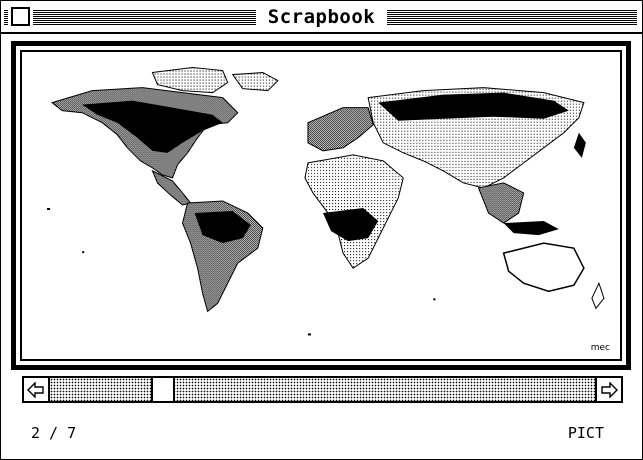 Image resolution: width=643 pixels, height=460 pixels. I want to click on title-bar-stripes-left, so click(130, 17).